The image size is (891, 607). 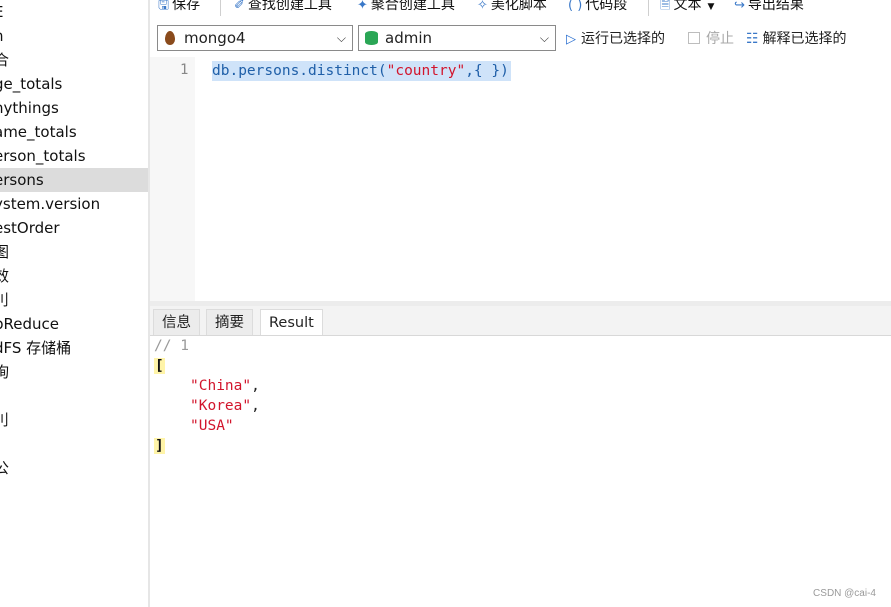 What do you see at coordinates (408, 38) in the screenshot?
I see `database-value: admin` at bounding box center [408, 38].